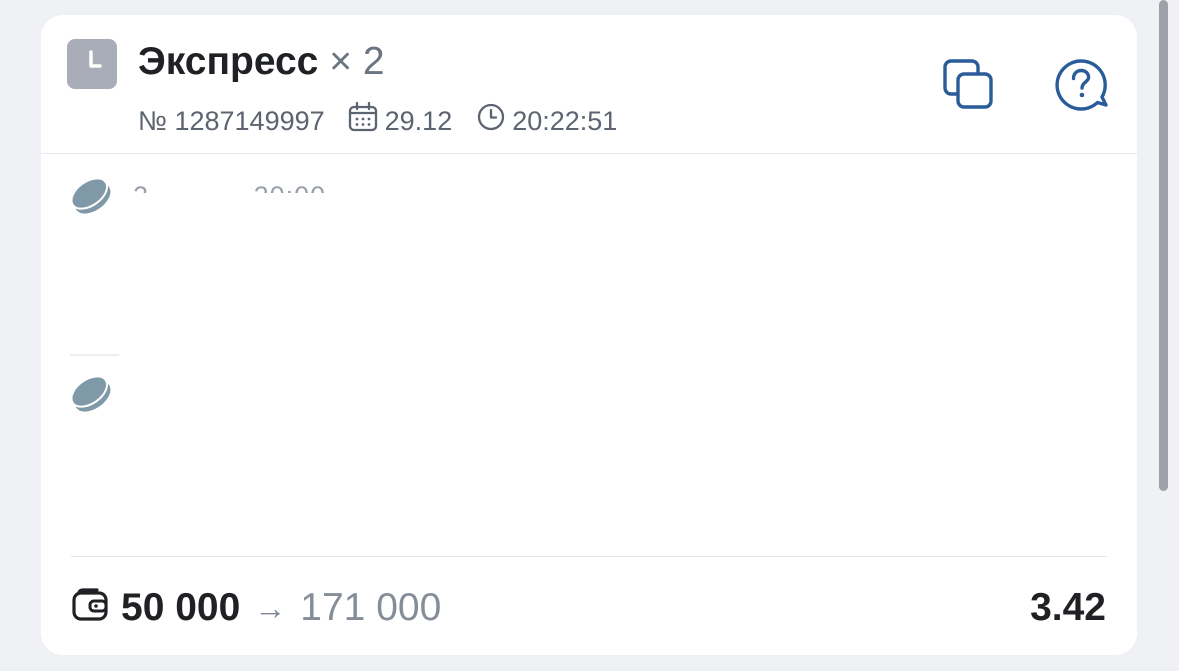 The image size is (1179, 671). I want to click on bet-meta: № 1287149997 29.12 20:22:51, so click(377, 120).